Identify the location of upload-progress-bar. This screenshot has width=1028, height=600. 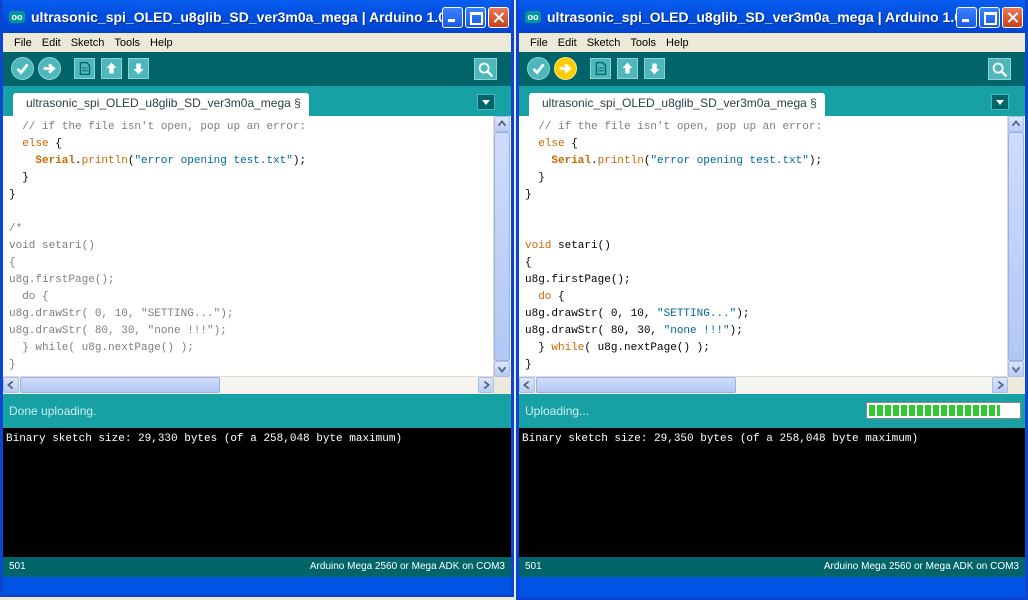
(943, 410).